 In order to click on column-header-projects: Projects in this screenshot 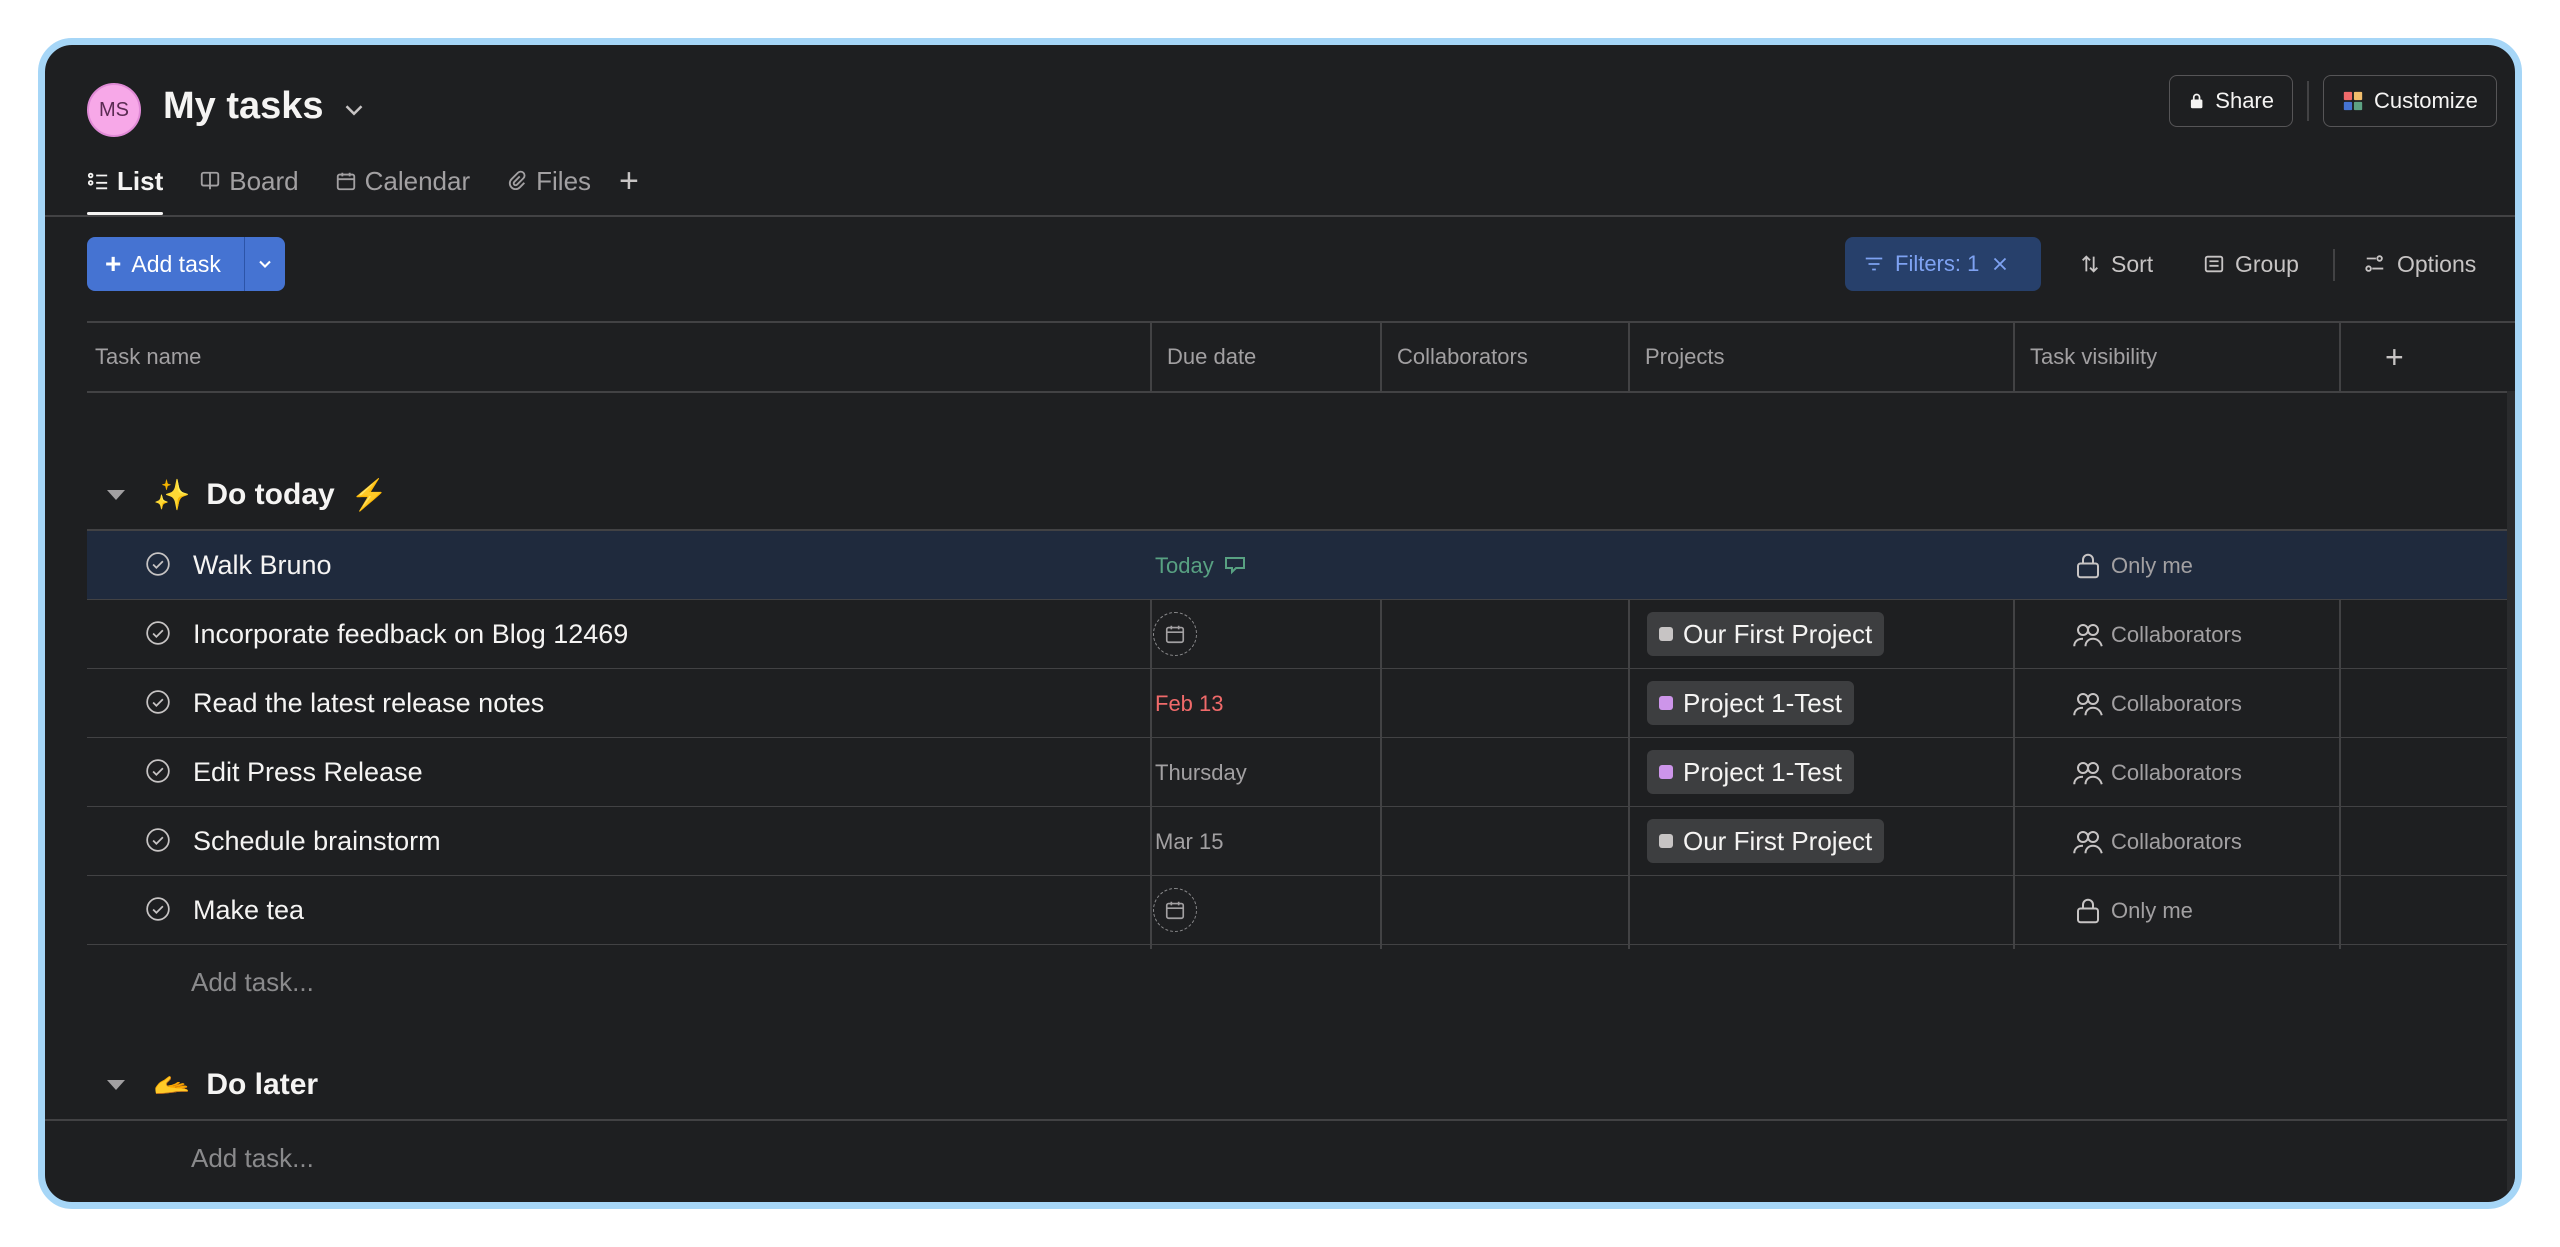, I will do `click(1820, 357)`.